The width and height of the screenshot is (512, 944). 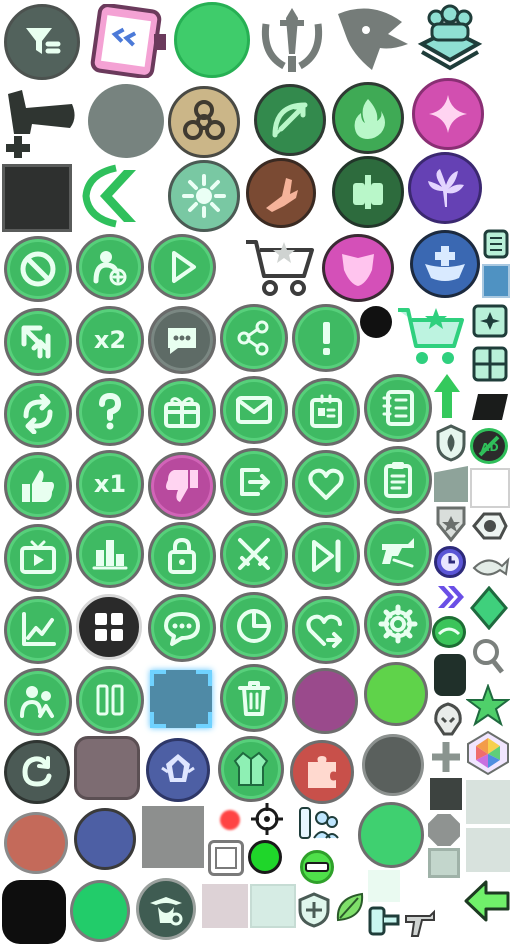 I want to click on restart-button, so click(x=37, y=772).